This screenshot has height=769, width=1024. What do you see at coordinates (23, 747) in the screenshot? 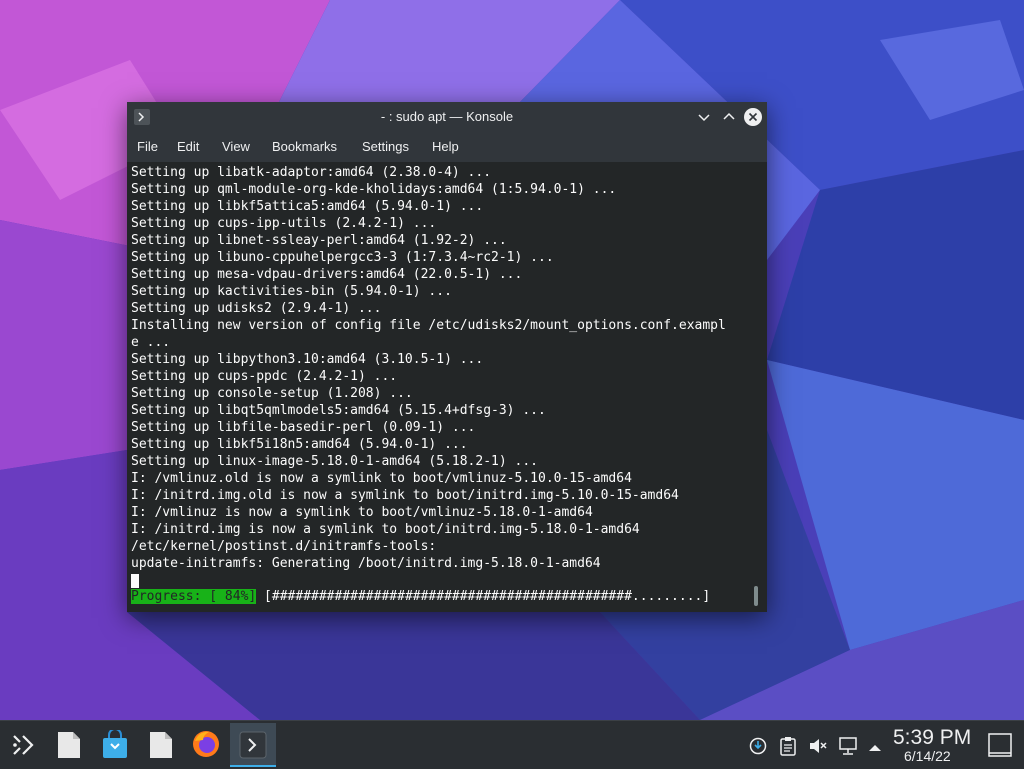
I see `app-launcher-icon` at bounding box center [23, 747].